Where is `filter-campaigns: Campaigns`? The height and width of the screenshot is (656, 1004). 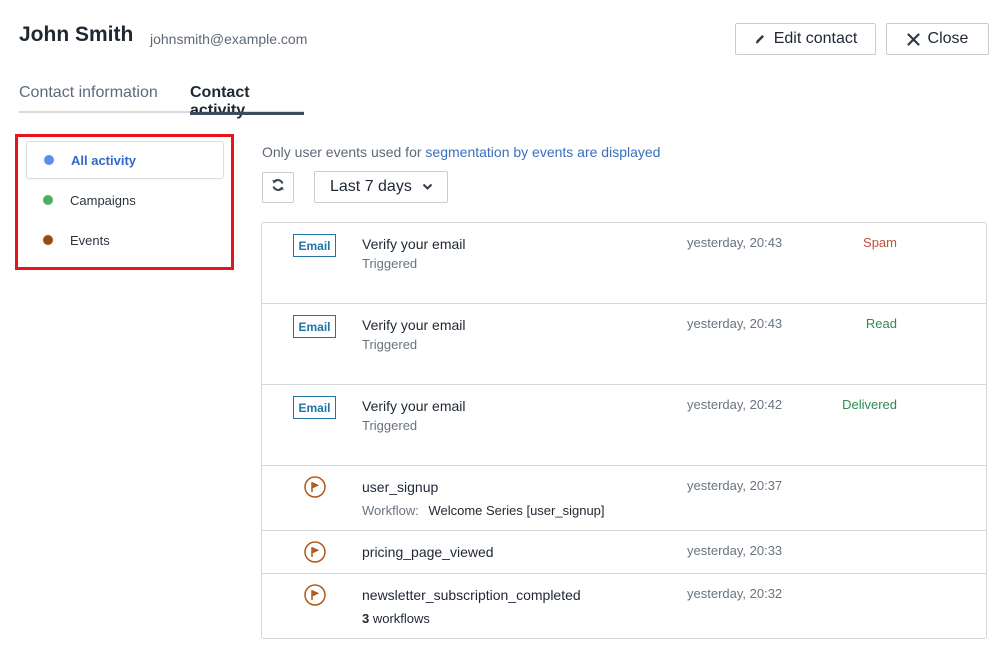 filter-campaigns: Campaigns is located at coordinates (125, 200).